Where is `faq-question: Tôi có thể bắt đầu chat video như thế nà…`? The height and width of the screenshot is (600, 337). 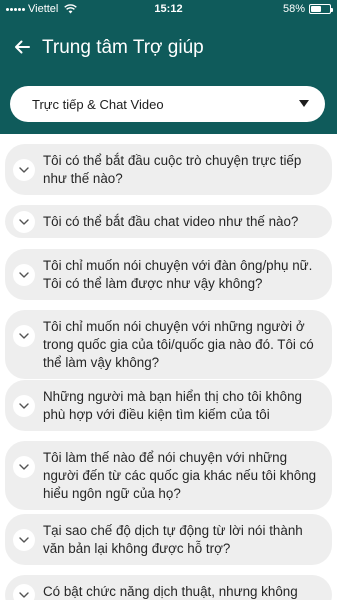
faq-question: Tôi có thể bắt đầu chat video như thế nà… is located at coordinates (171, 221).